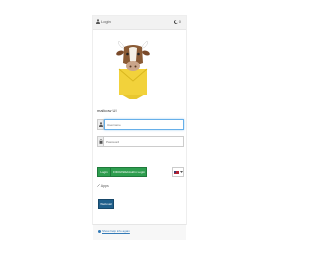 The width and height of the screenshot is (320, 280). I want to click on user-addon, so click(100, 124).